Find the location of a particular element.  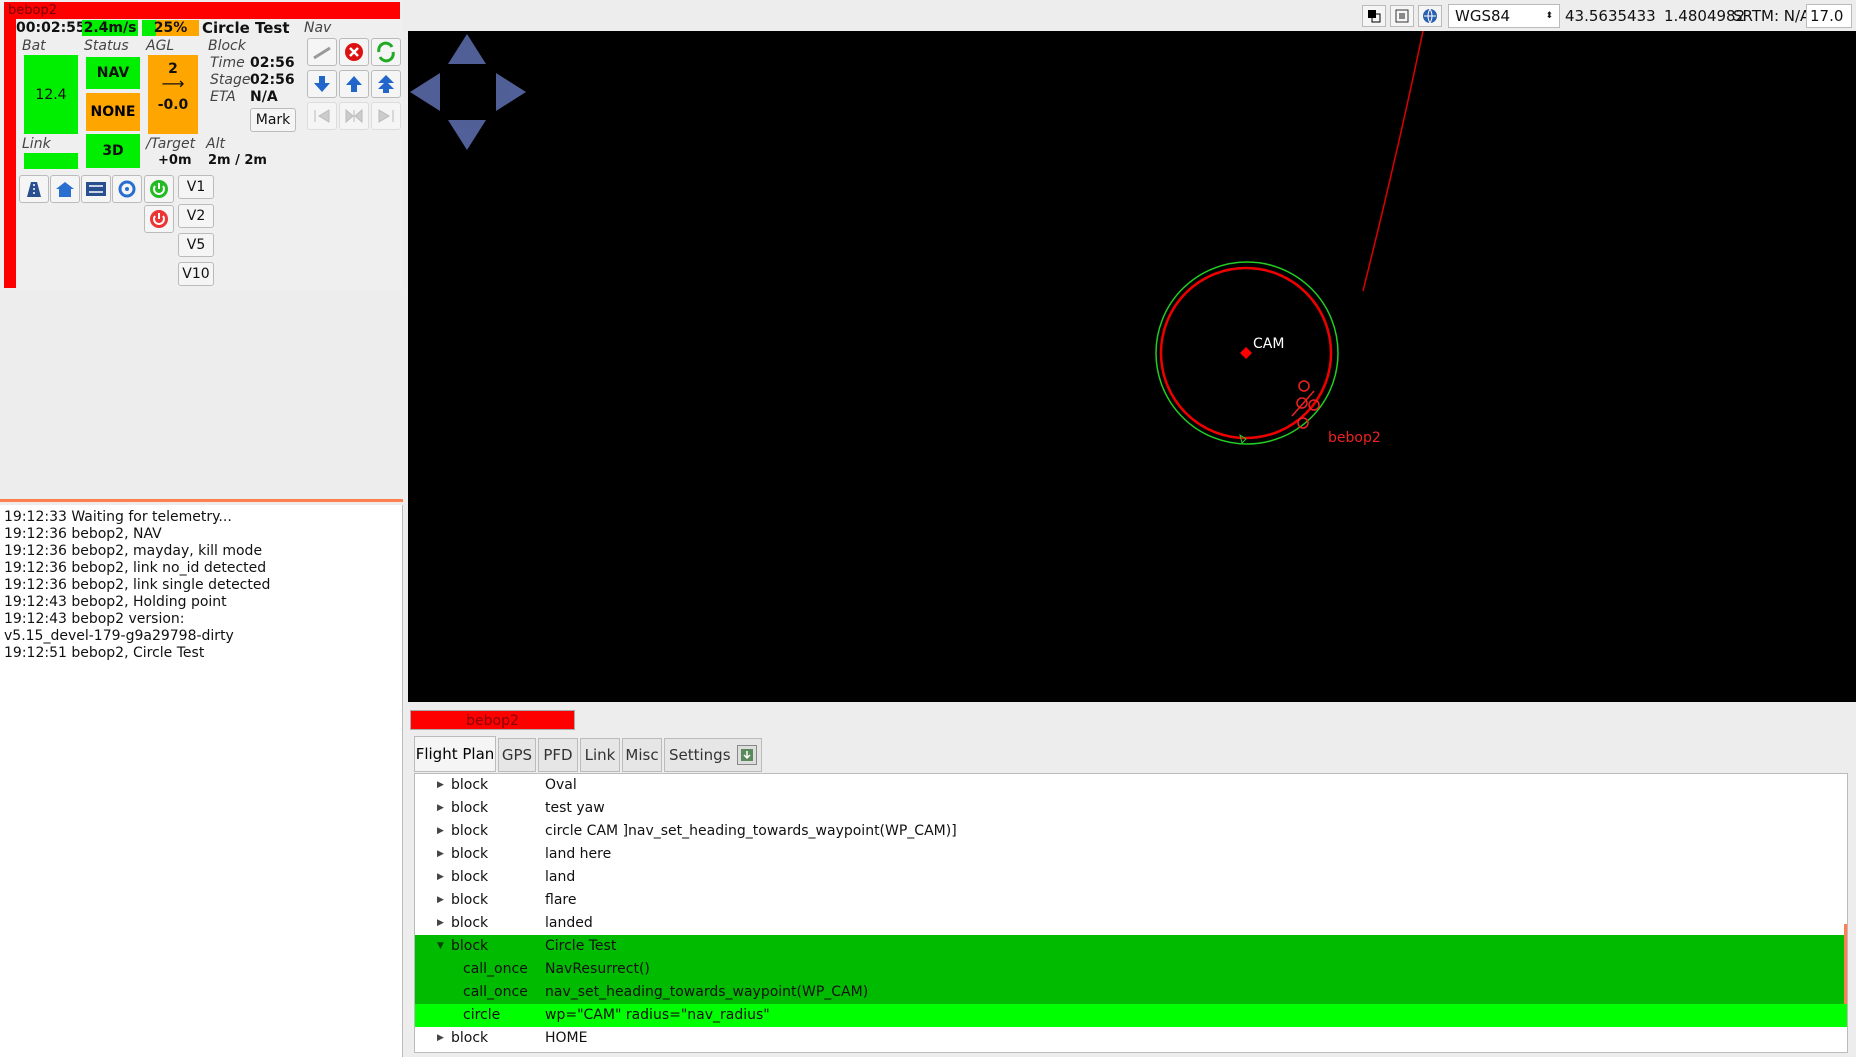

fast-up-button is located at coordinates (386, 84).